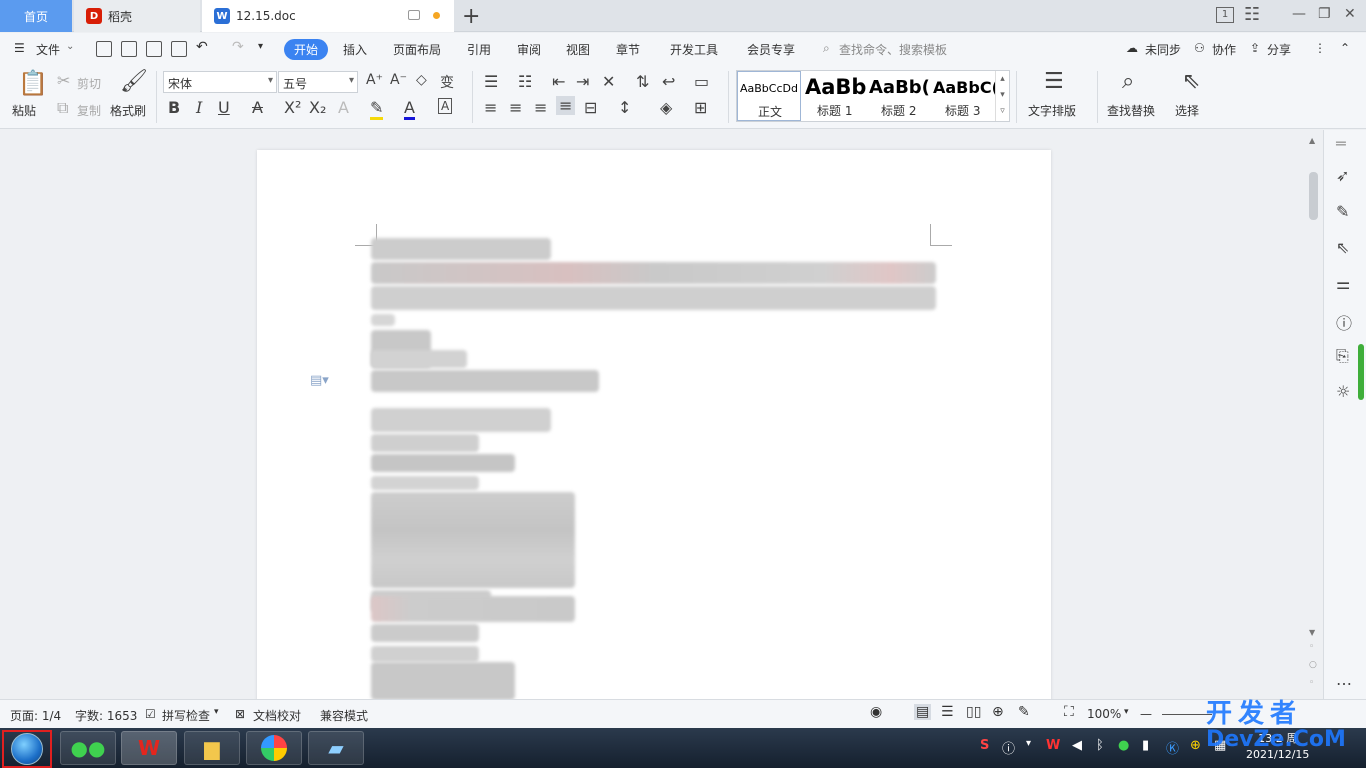 The image size is (1366, 768). What do you see at coordinates (149, 748) in the screenshot?
I see `taskbar-wps: W` at bounding box center [149, 748].